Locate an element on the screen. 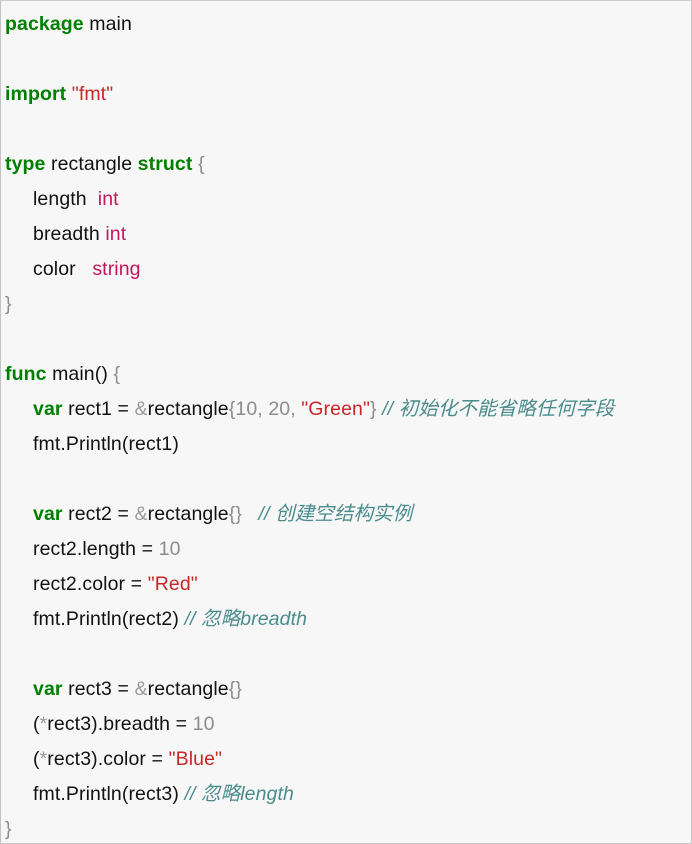  token-type: string is located at coordinates (116, 269).